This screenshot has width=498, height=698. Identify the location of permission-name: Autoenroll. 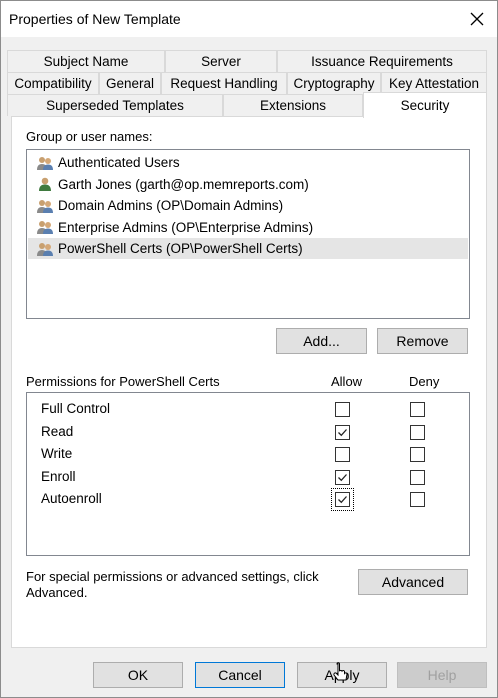
(71, 498).